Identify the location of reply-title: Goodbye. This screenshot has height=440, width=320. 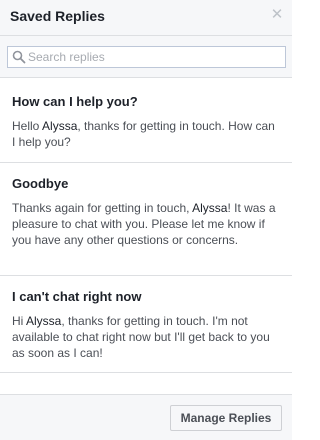
(40, 183).